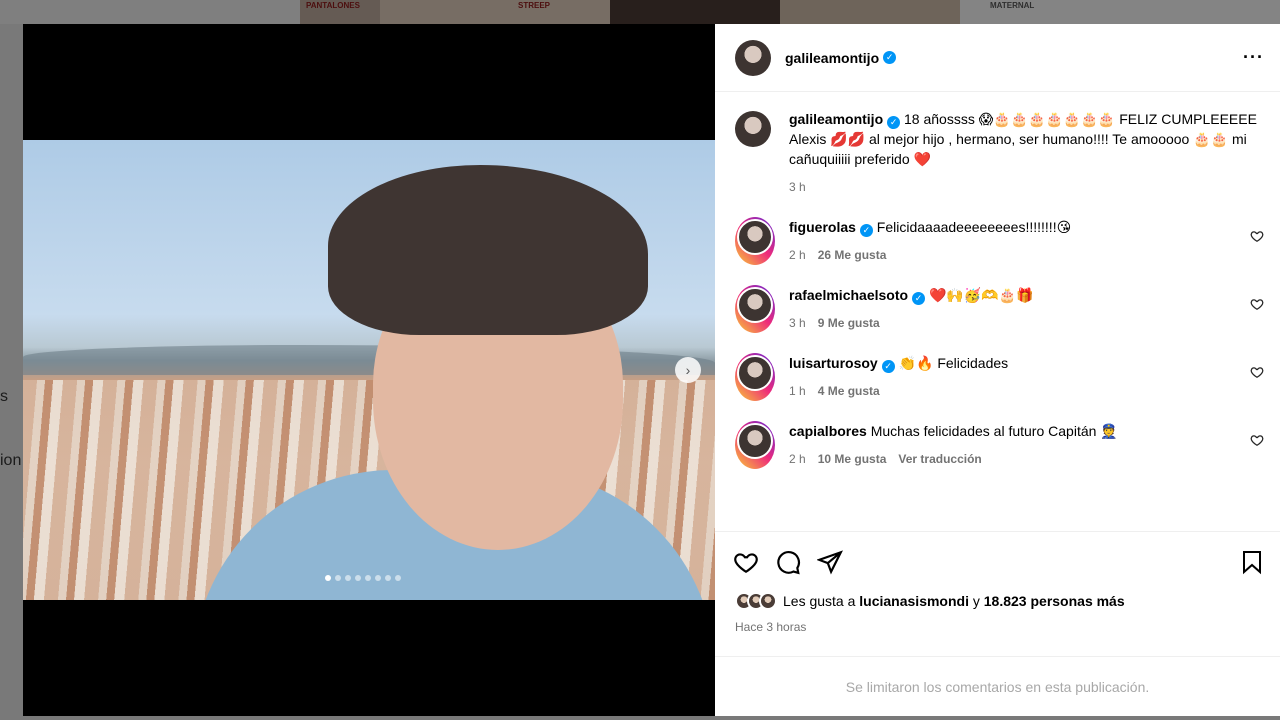 The height and width of the screenshot is (720, 1280). Describe the element at coordinates (848, 295) in the screenshot. I see `comment-username: rafaelmichaelsoto` at that location.